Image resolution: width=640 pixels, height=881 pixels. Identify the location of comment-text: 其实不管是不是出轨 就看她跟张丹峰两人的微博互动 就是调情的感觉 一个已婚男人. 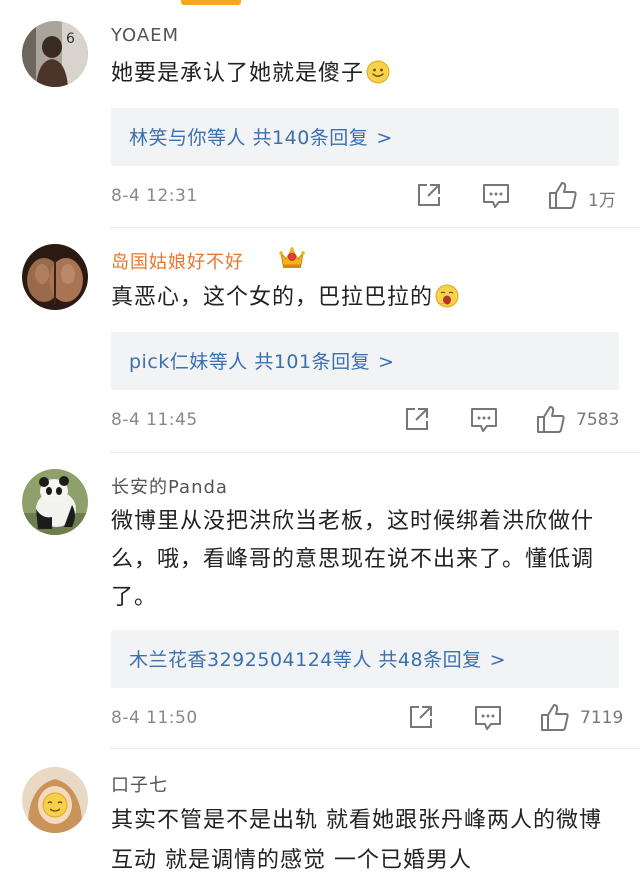
(356, 840).